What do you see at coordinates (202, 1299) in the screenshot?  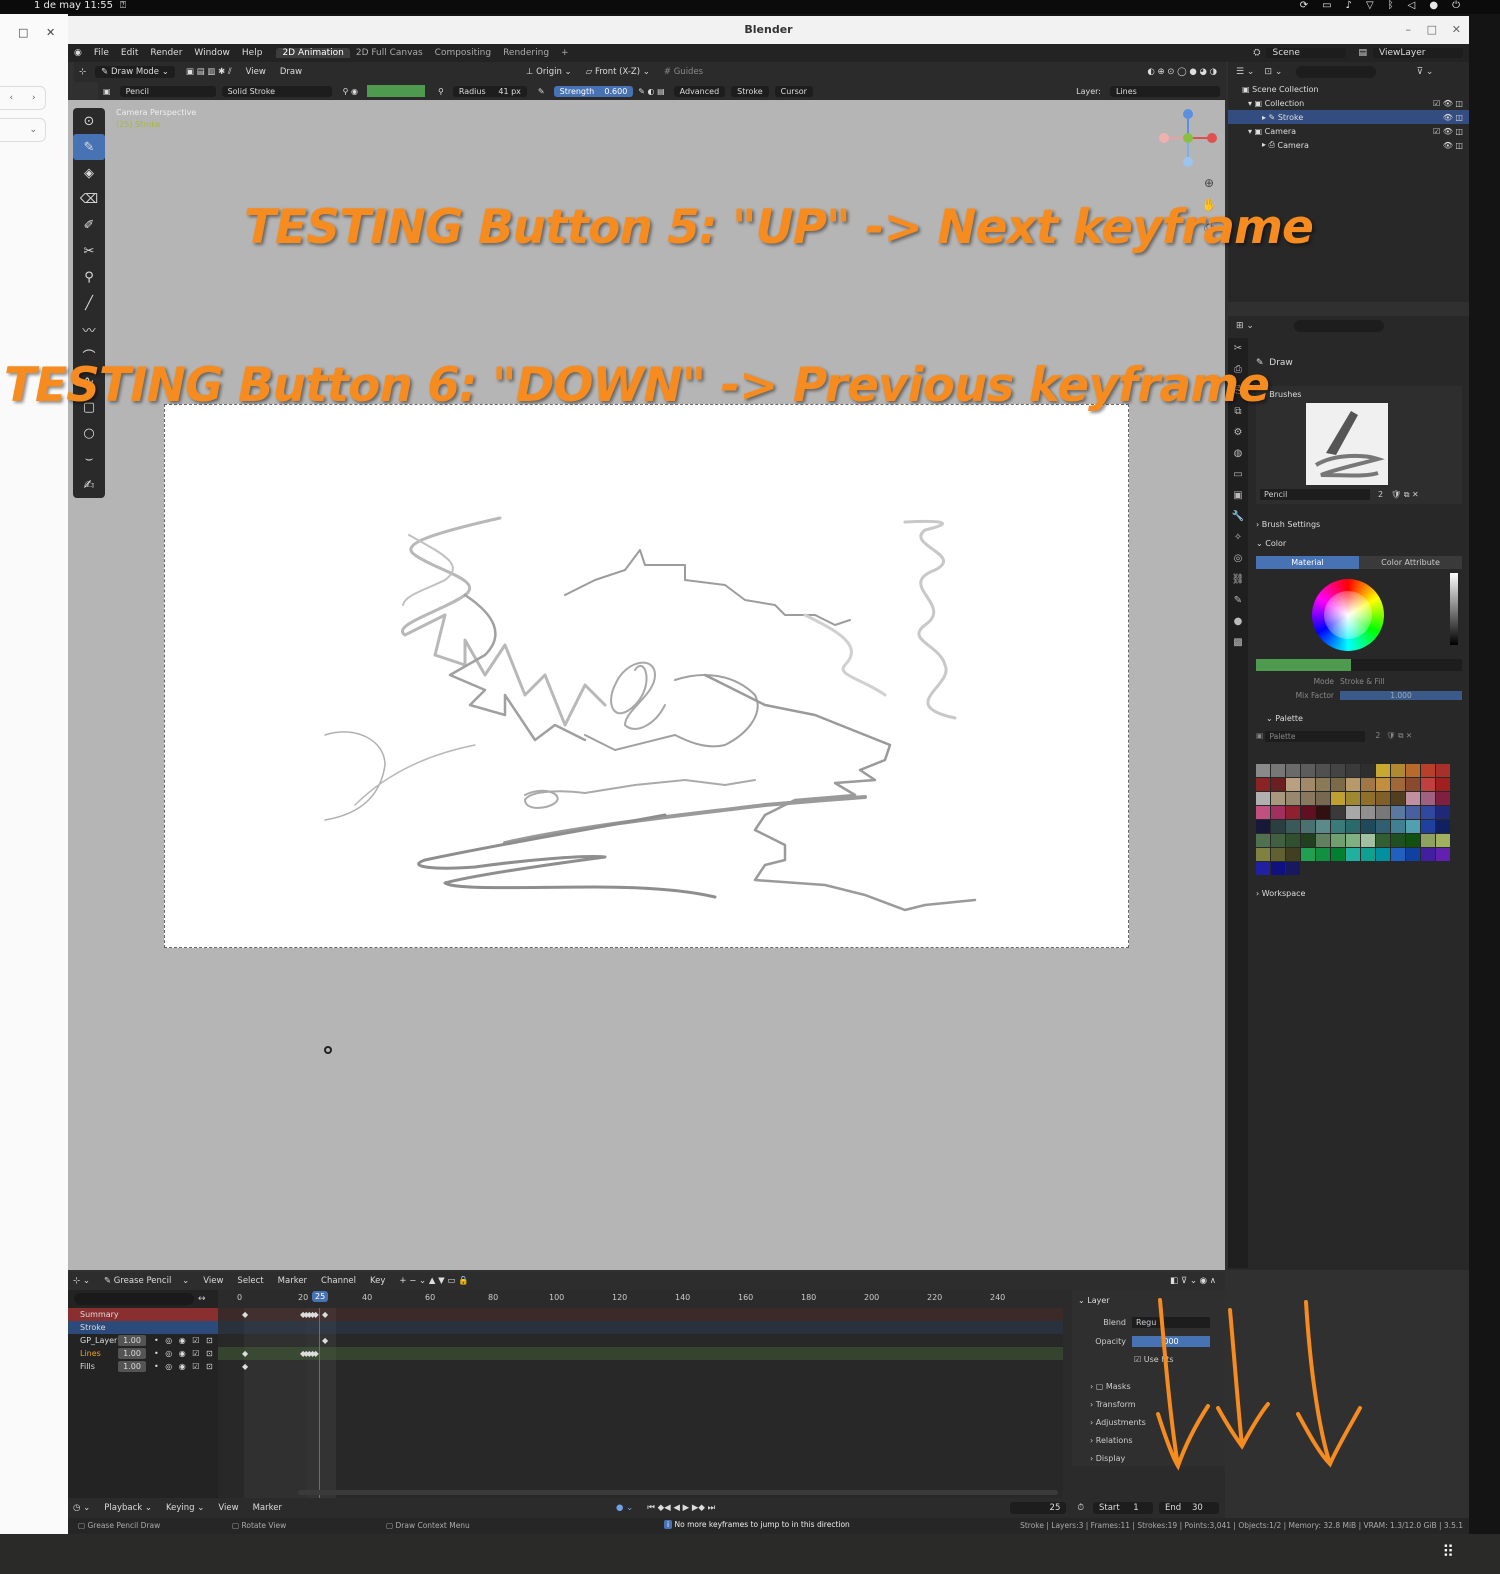 I see `sync-icon: ↔` at bounding box center [202, 1299].